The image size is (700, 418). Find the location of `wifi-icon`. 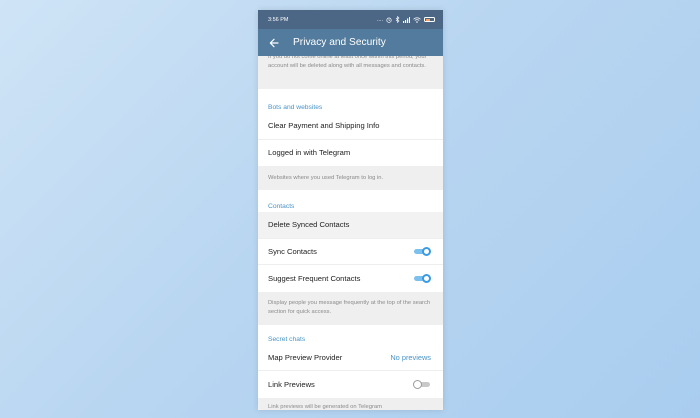

wifi-icon is located at coordinates (417, 19).